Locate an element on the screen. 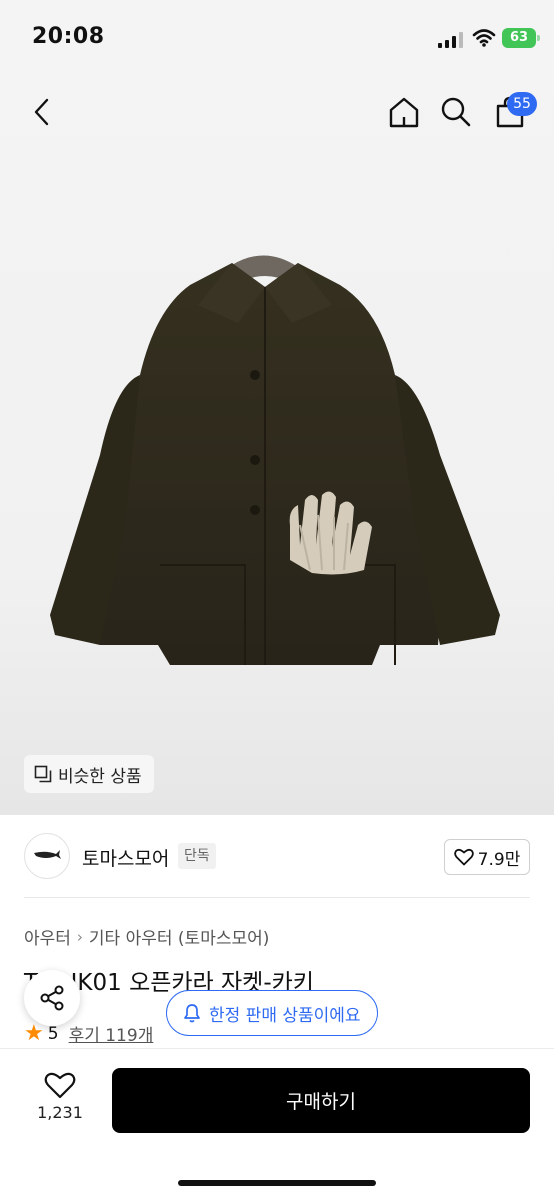 The width and height of the screenshot is (554, 1200). review-link: 후기 119개 is located at coordinates (111, 1033).